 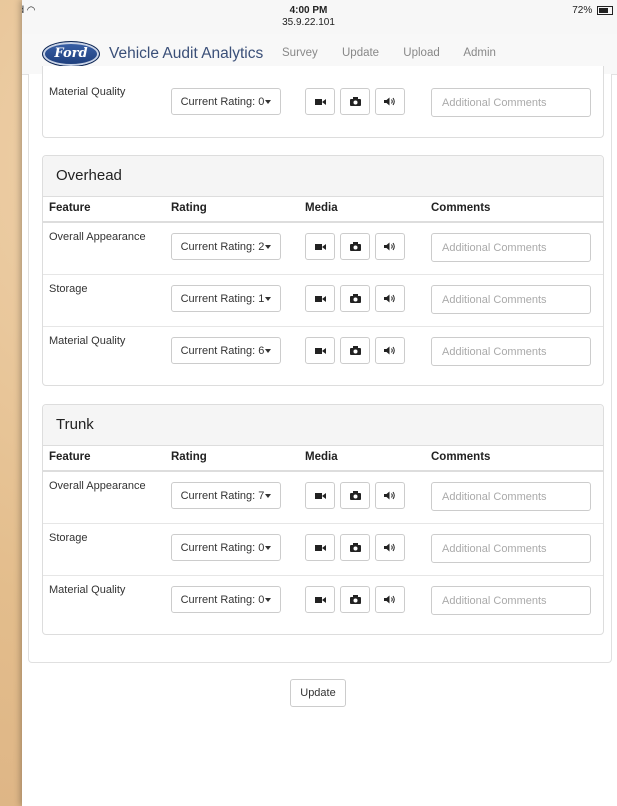 I want to click on rating-dropdown: Current Rating: 1, so click(x=226, y=298).